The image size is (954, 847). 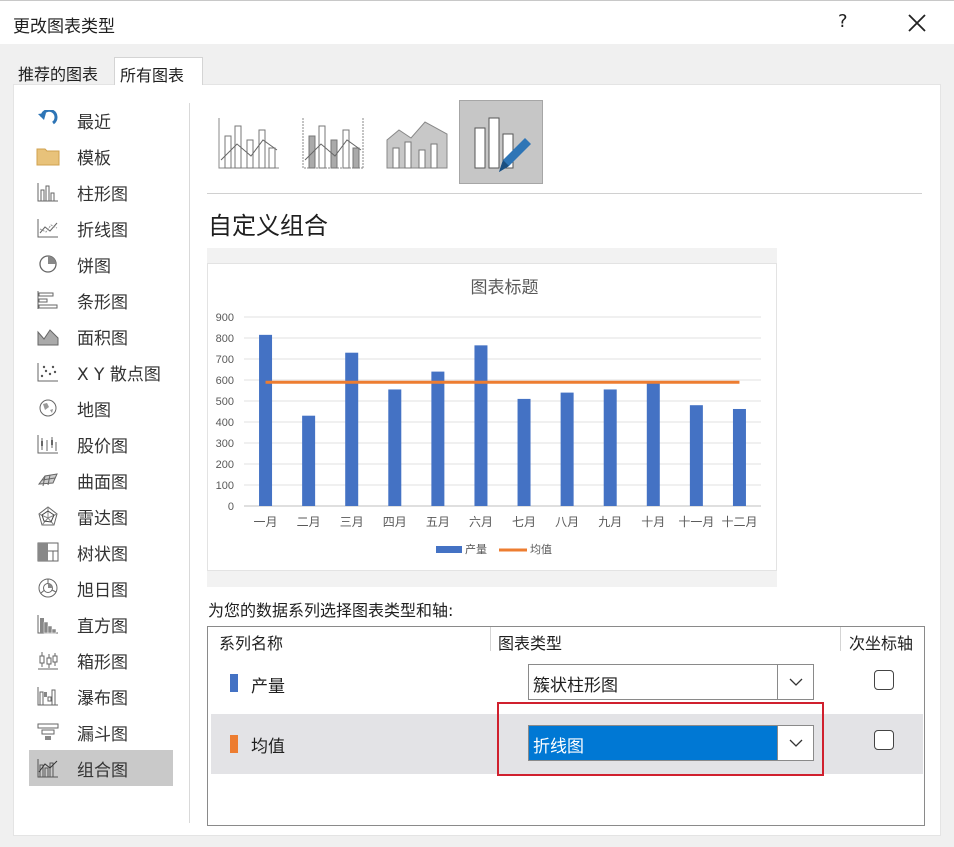 I want to click on x-tick-label: 四月, so click(x=395, y=522).